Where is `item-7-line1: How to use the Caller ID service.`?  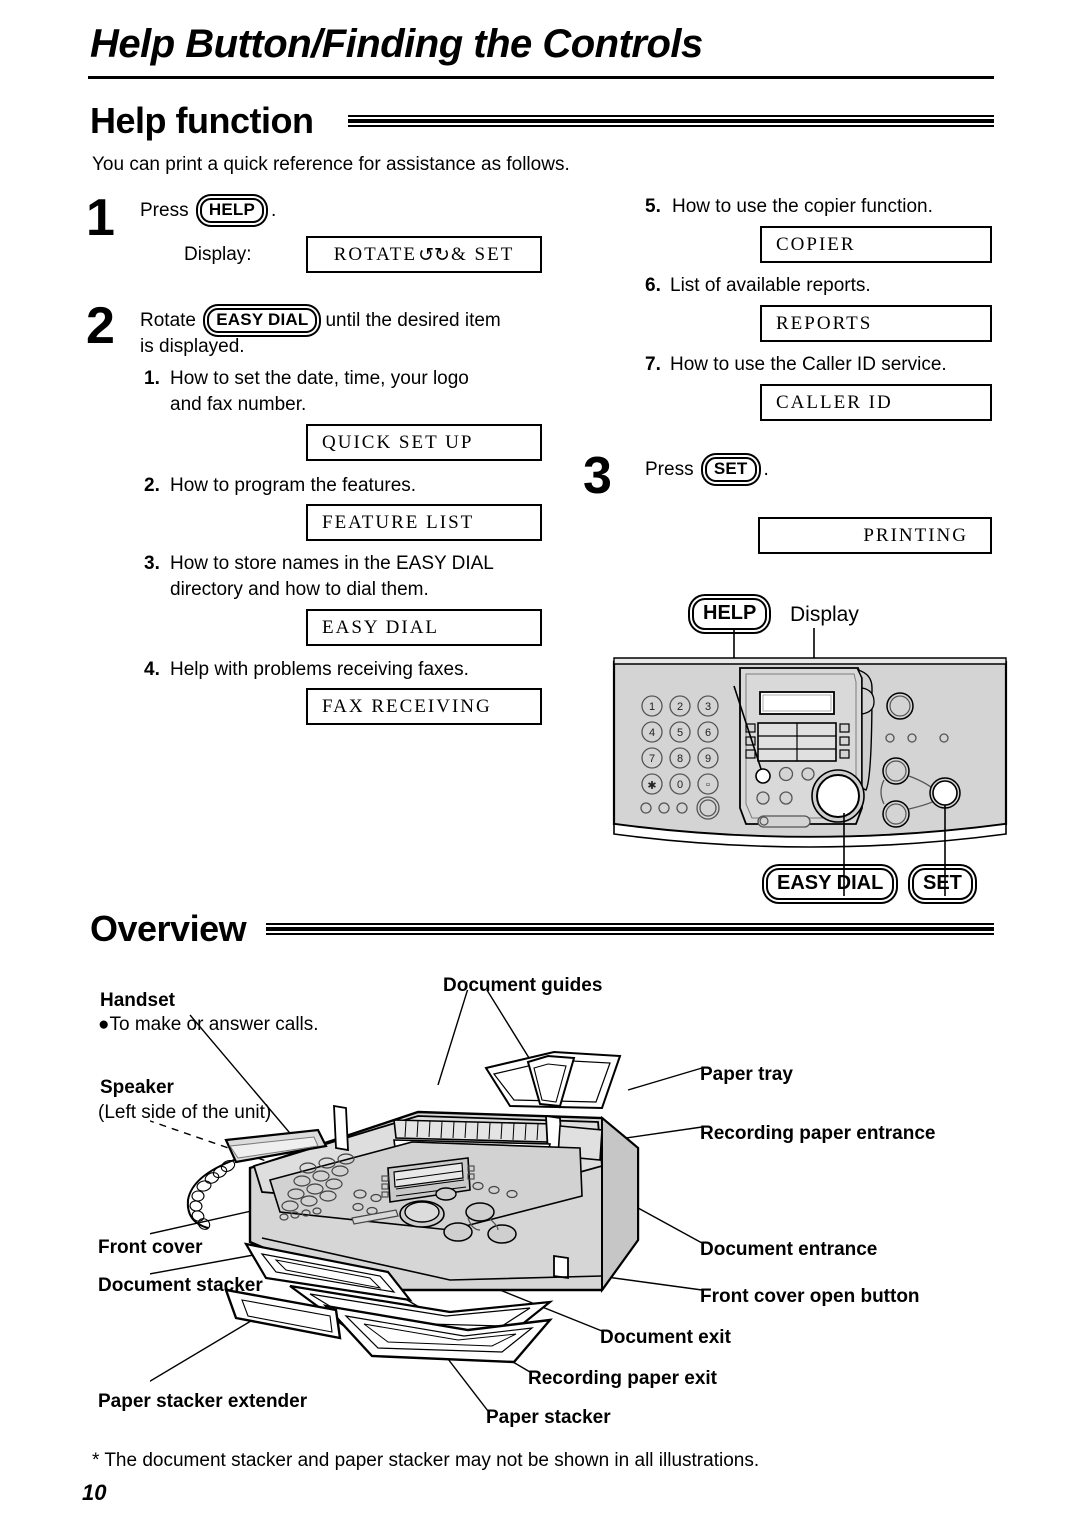
item-7-line1: How to use the Caller ID service. is located at coordinates (808, 364).